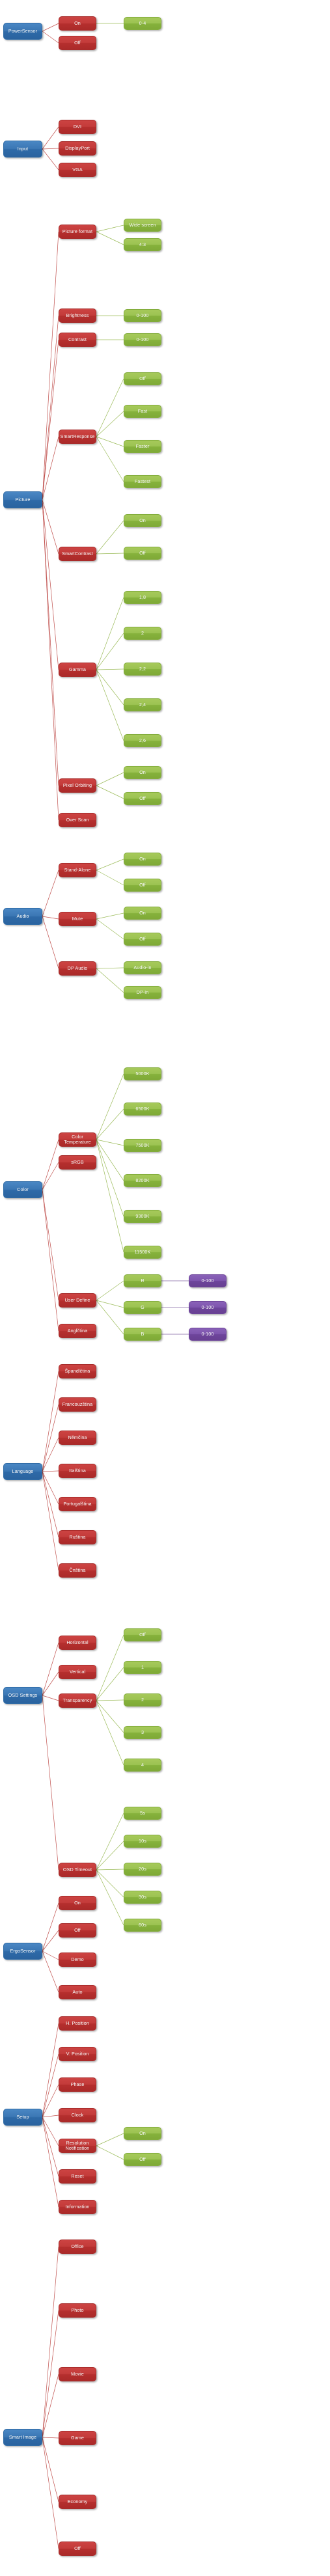 Image resolution: width=330 pixels, height=2576 pixels. What do you see at coordinates (77, 1903) in the screenshot?
I see `node-eg_on: On` at bounding box center [77, 1903].